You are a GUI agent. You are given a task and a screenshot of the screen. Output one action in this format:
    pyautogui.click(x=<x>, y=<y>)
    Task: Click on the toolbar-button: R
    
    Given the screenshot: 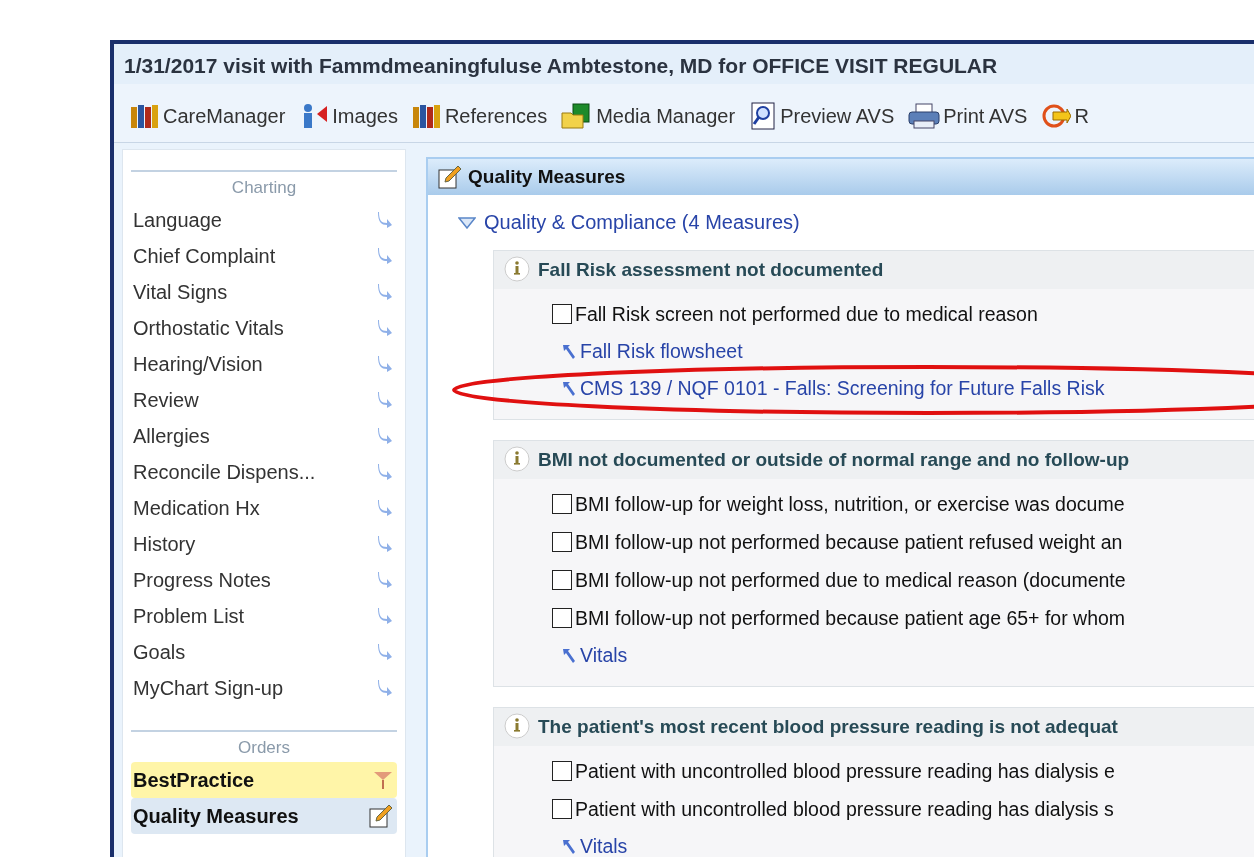 What is the action you would take?
    pyautogui.click(x=1065, y=116)
    